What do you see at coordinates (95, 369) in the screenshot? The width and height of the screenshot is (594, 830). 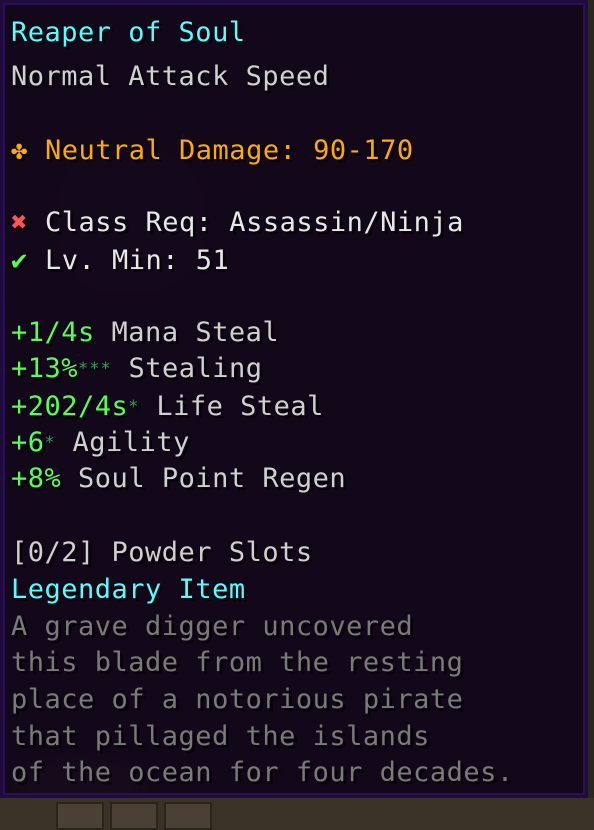 I see `id-stars: ***` at bounding box center [95, 369].